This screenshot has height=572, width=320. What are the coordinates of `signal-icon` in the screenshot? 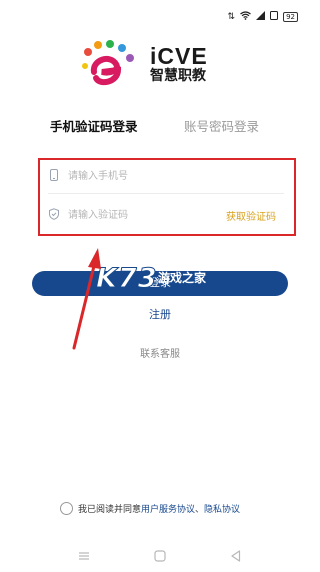 It's located at (261, 17).